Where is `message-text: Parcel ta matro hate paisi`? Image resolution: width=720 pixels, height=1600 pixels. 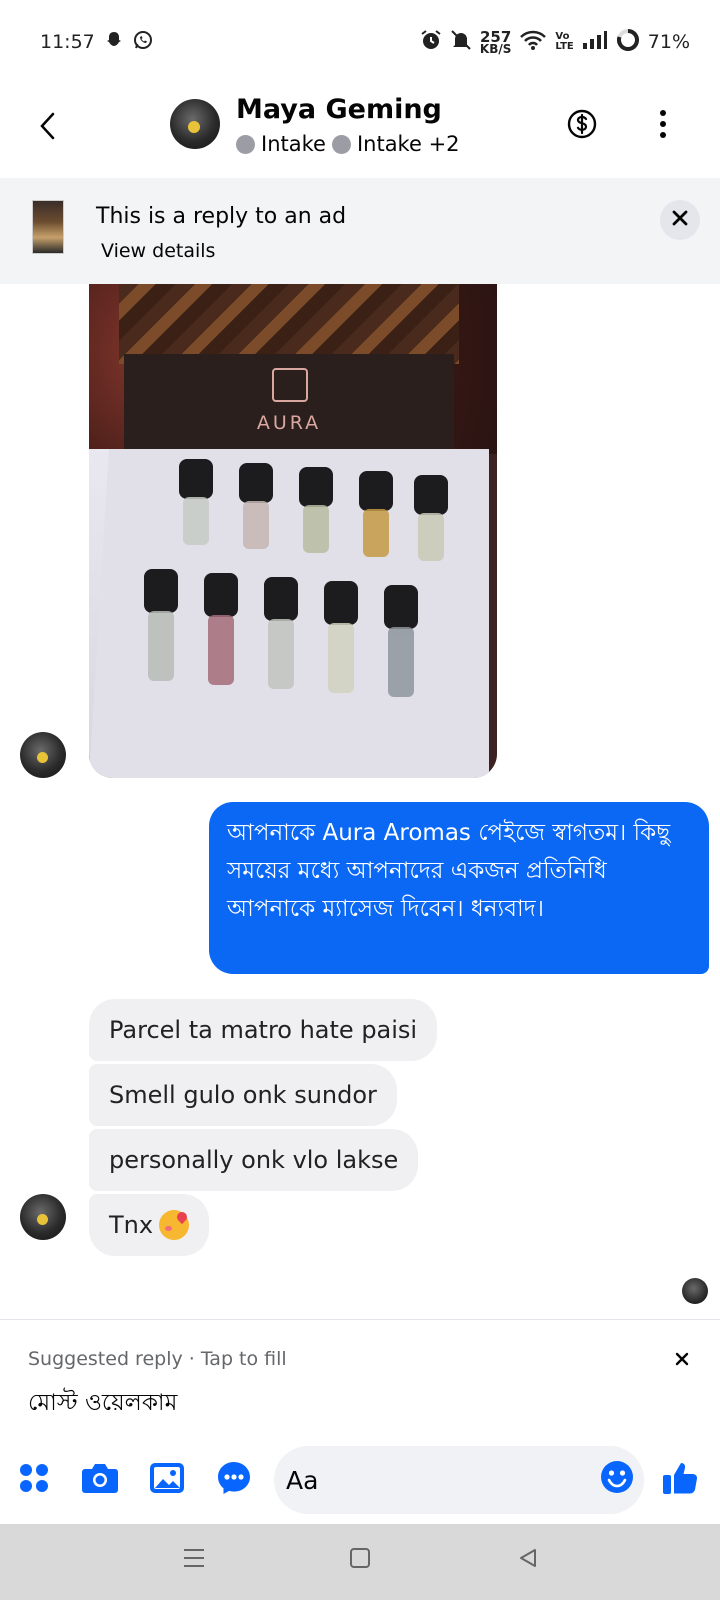 message-text: Parcel ta matro hate paisi is located at coordinates (263, 1030).